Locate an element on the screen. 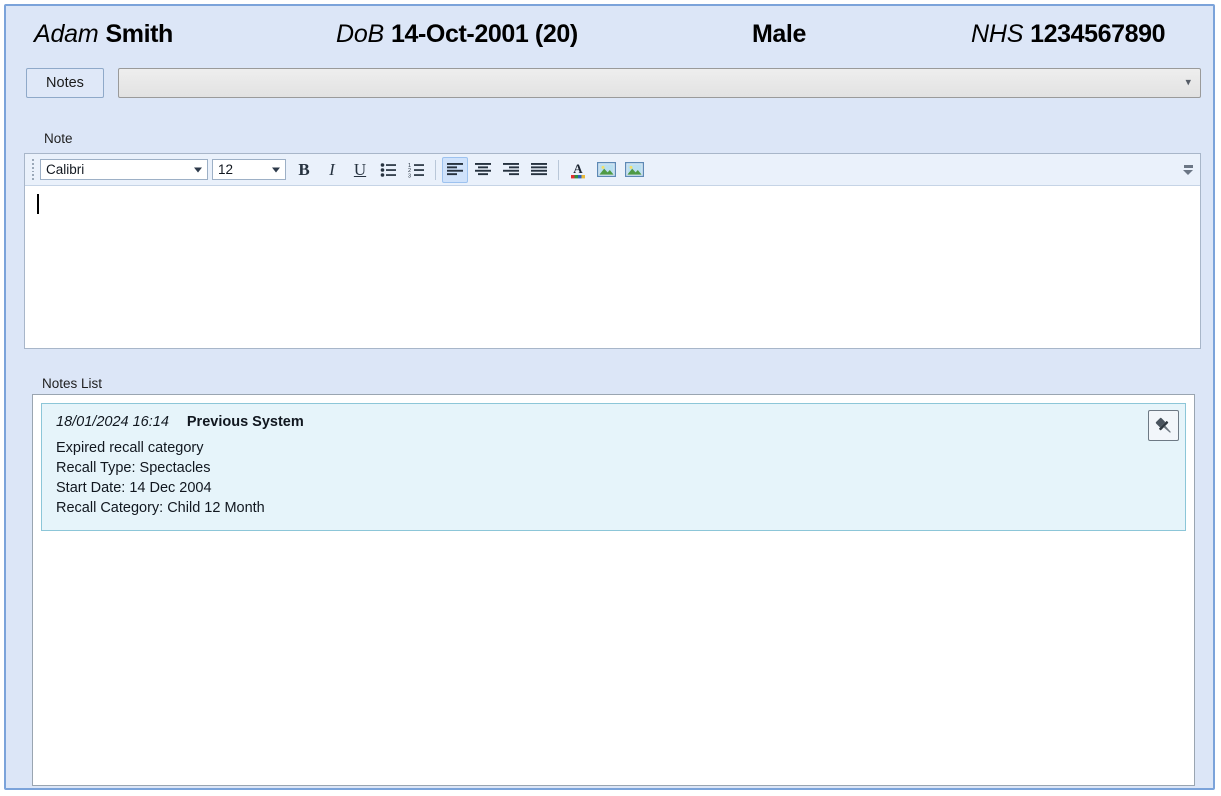 The width and height of the screenshot is (1221, 796). notes-category-dropdown: ▾ is located at coordinates (659, 83).